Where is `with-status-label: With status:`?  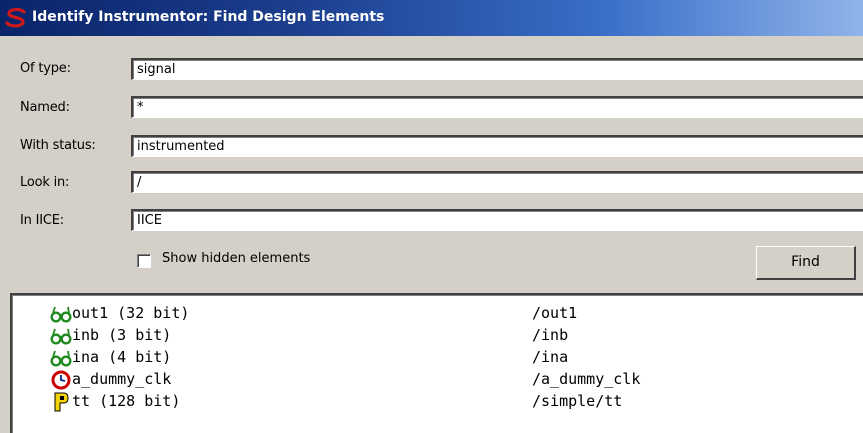
with-status-label: With status: is located at coordinates (58, 145).